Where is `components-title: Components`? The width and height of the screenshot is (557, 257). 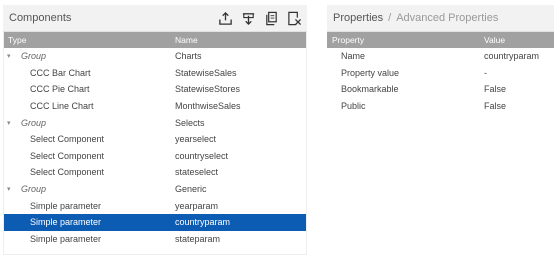
components-title: Components is located at coordinates (40, 18).